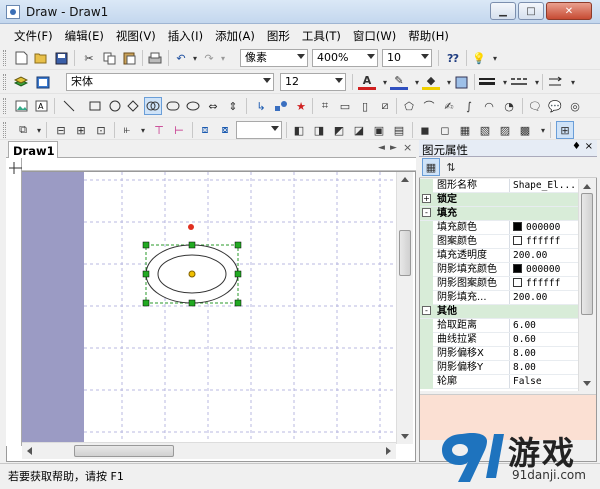  I want to click on cut-icon: ✂, so click(89, 58).